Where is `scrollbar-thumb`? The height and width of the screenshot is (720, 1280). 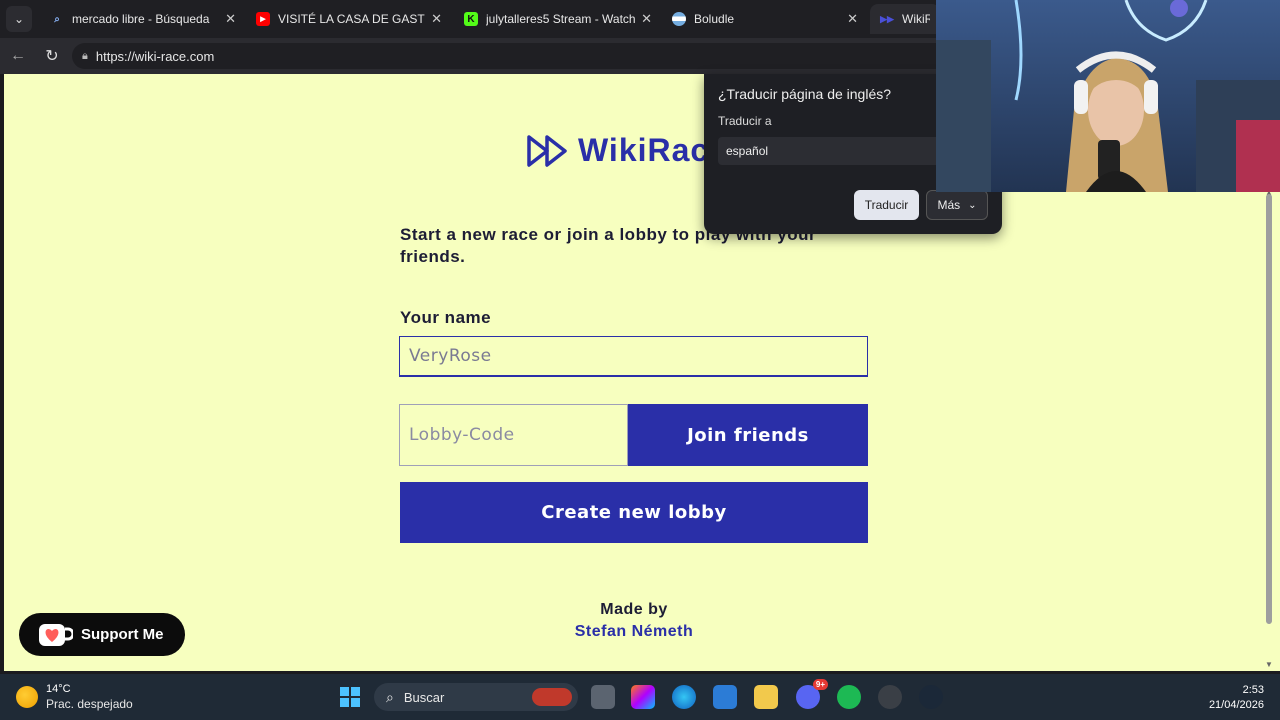 scrollbar-thumb is located at coordinates (1269, 409).